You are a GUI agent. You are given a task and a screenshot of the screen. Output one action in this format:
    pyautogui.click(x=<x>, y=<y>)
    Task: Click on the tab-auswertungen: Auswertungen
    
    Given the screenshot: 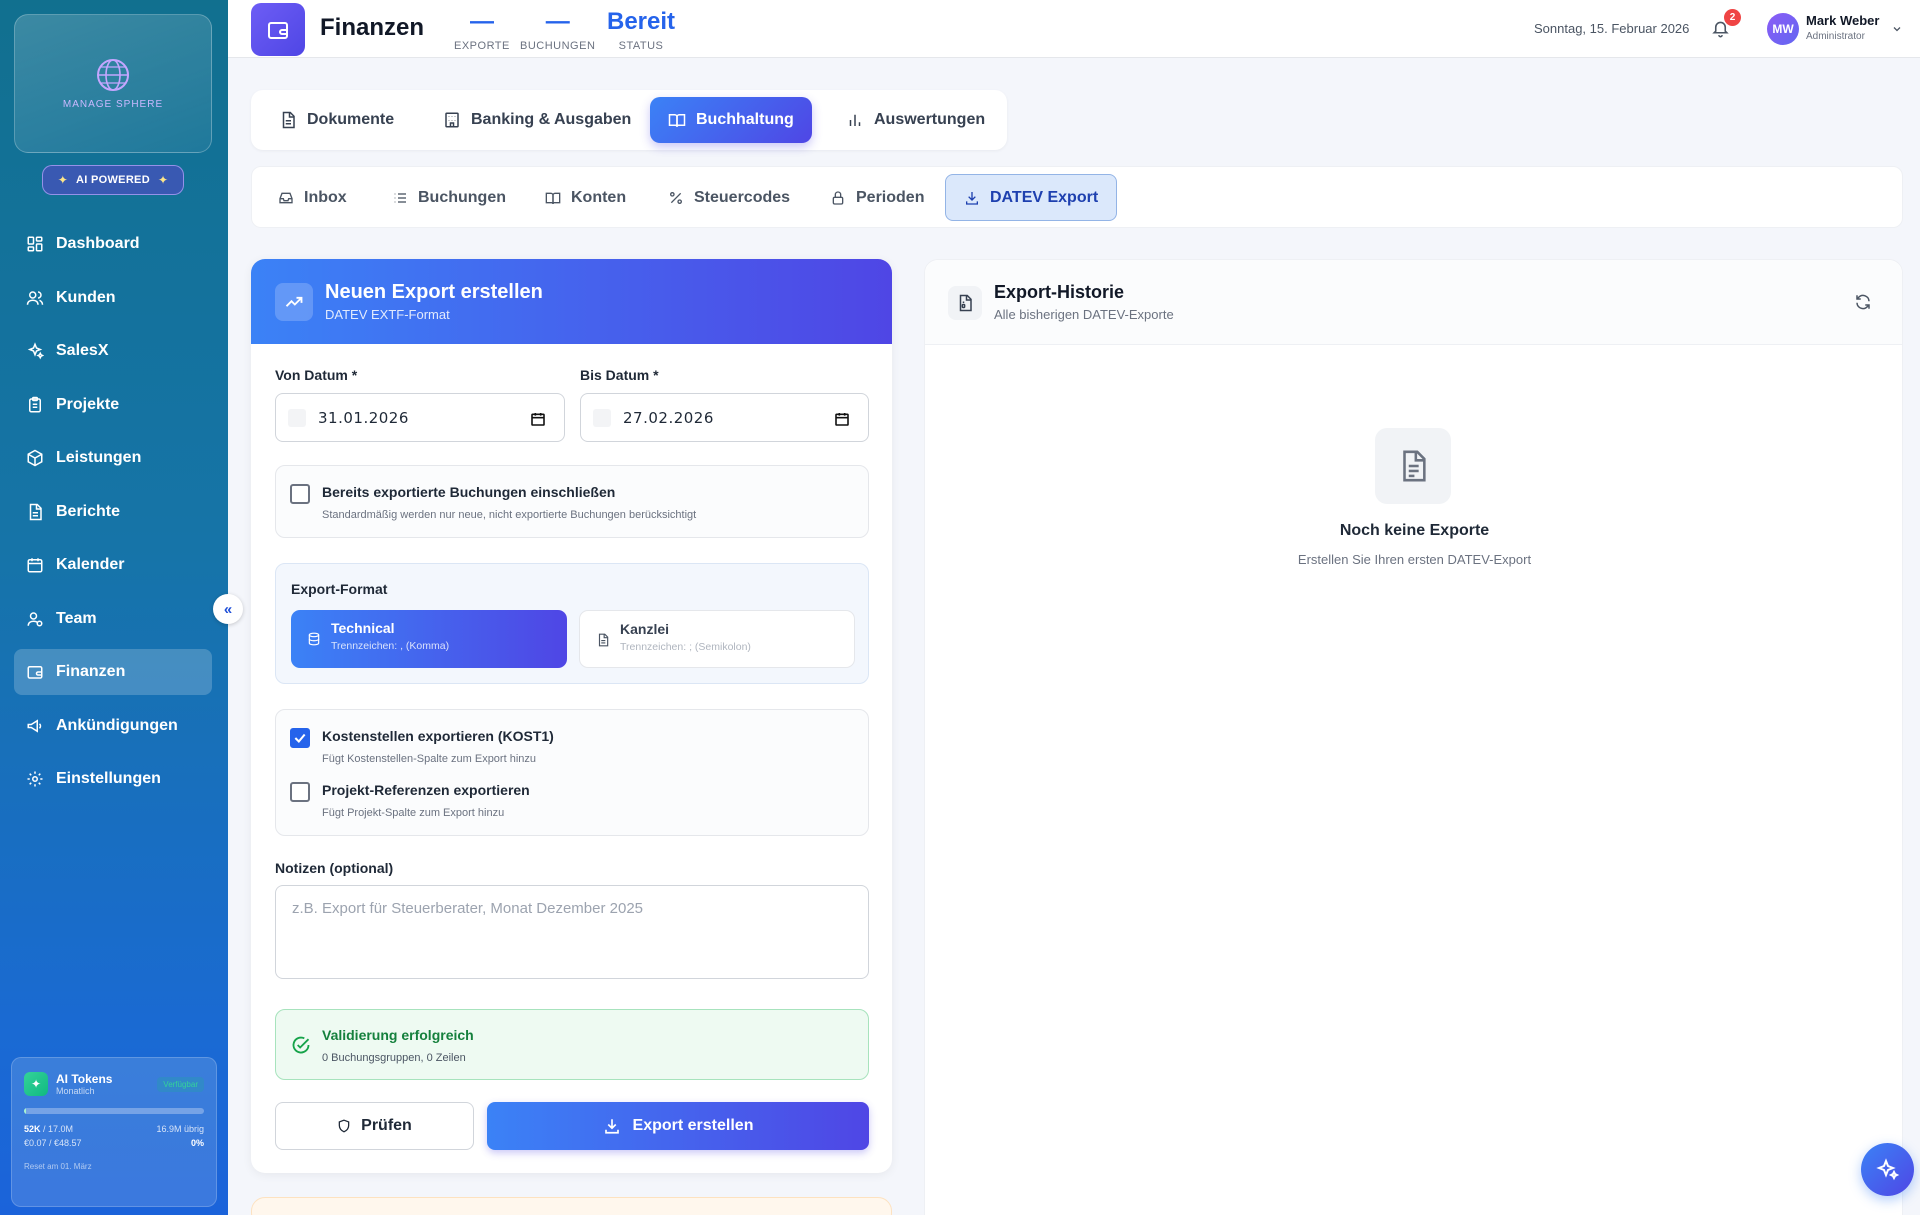 What is the action you would take?
    pyautogui.click(x=915, y=120)
    